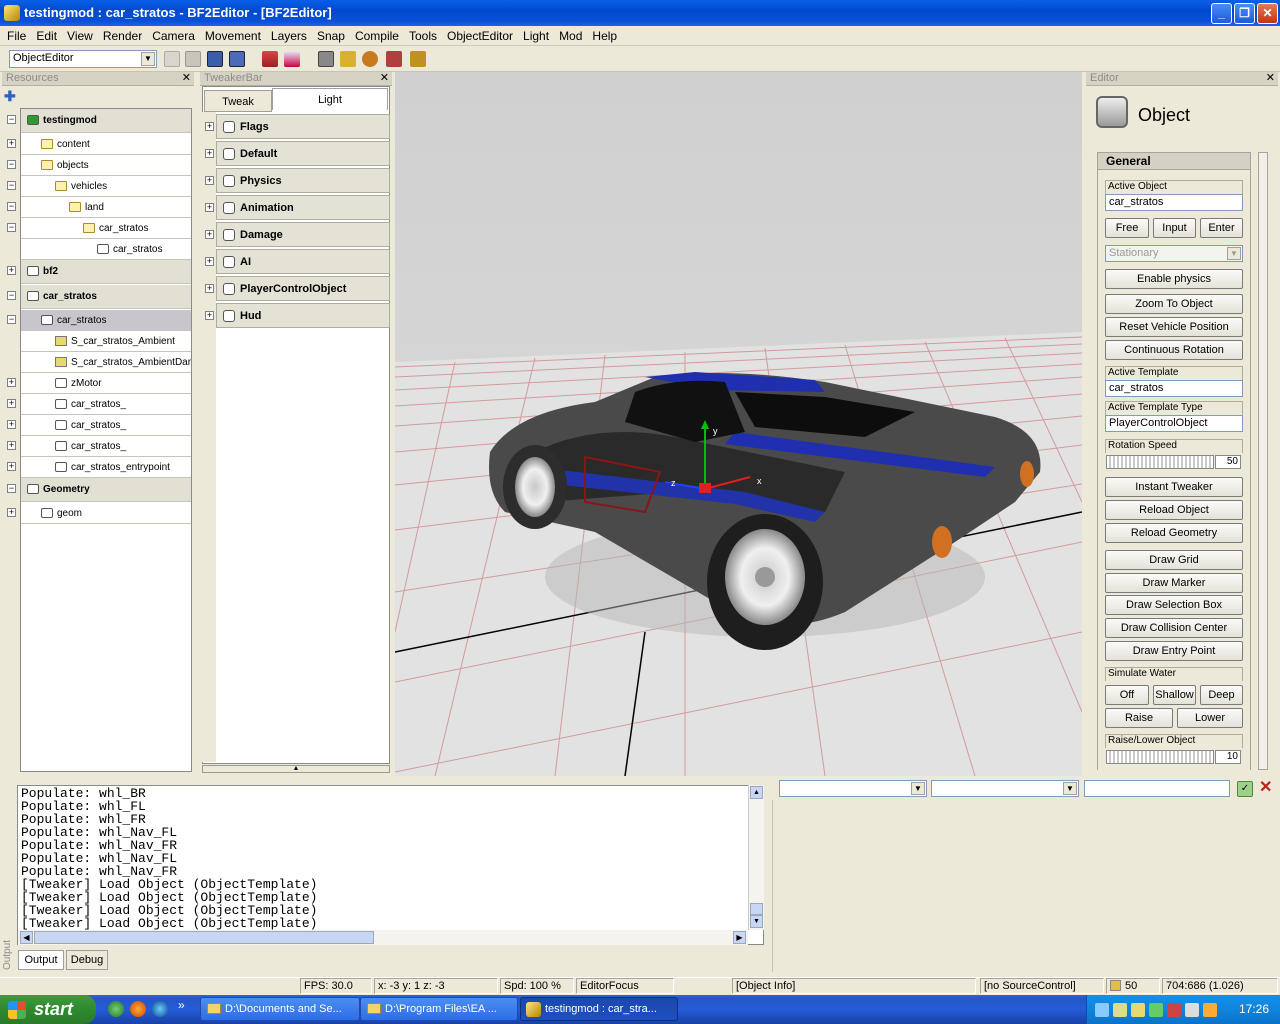 This screenshot has width=1280, height=1024. I want to click on tab-output: Output, so click(41, 960).